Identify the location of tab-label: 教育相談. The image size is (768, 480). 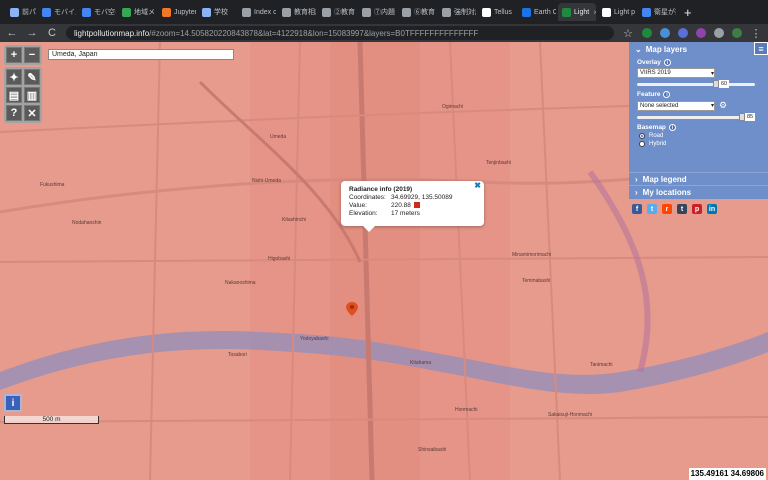
(305, 12).